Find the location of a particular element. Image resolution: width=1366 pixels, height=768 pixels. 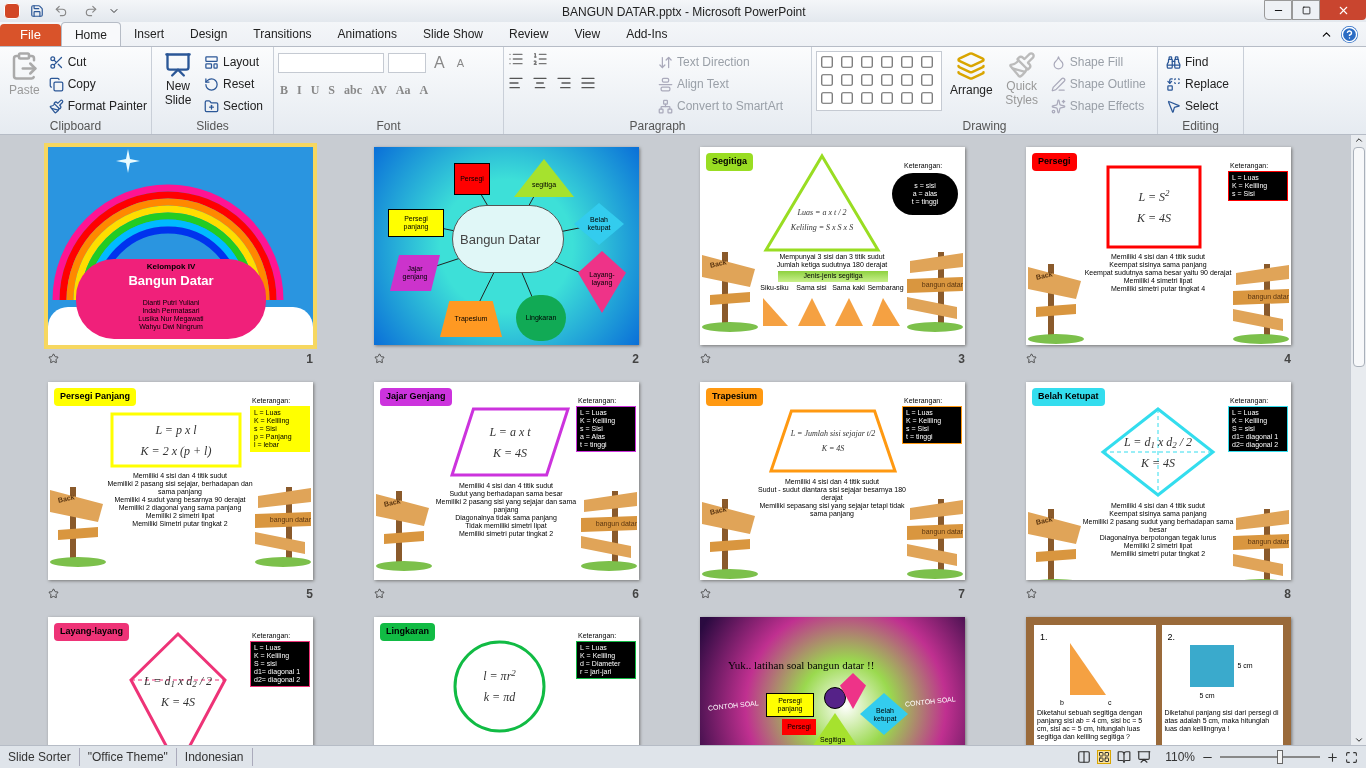

slides-button: Layout is located at coordinates (234, 62).